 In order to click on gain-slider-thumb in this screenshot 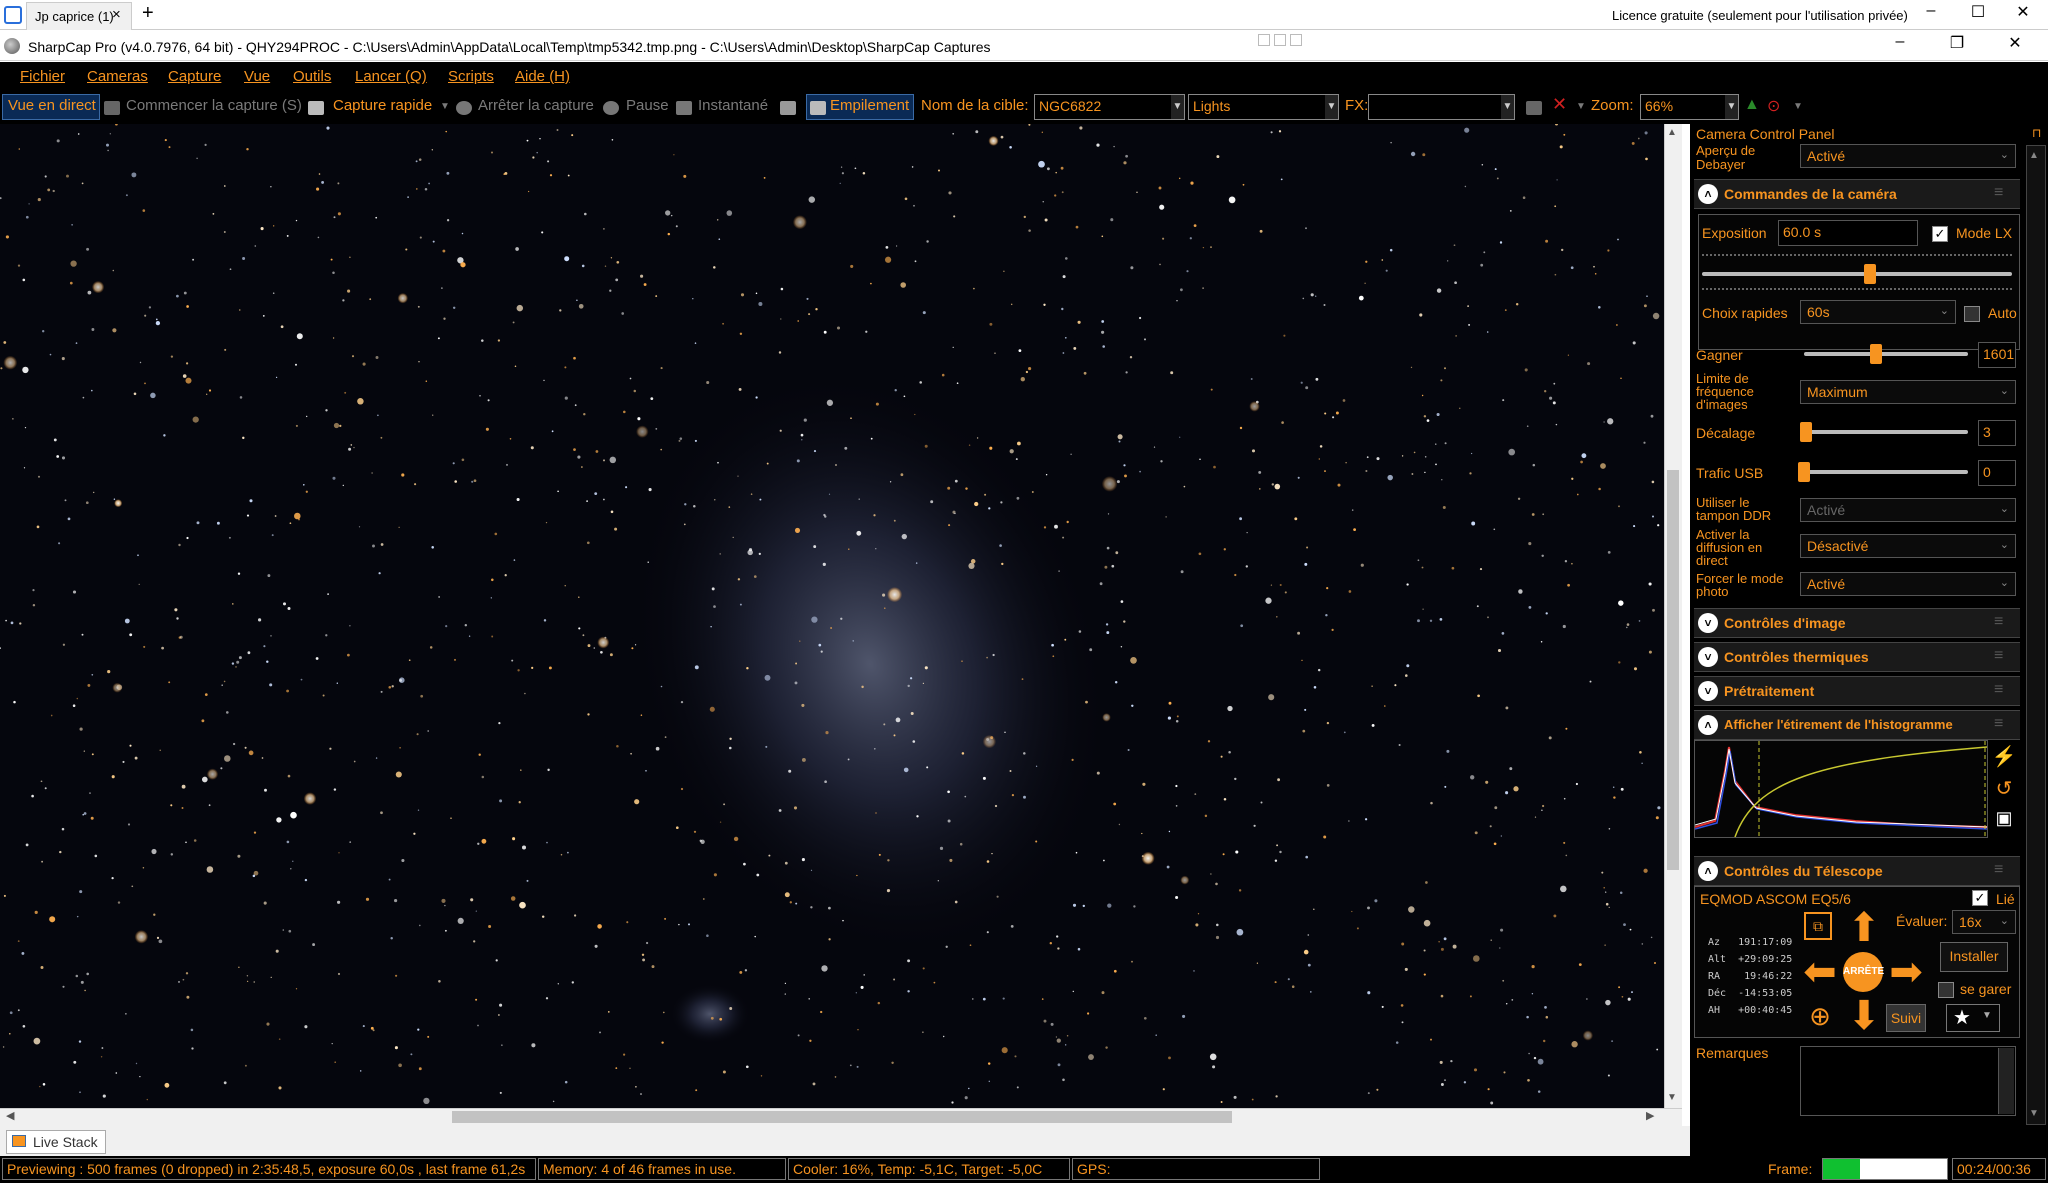, I will do `click(1876, 354)`.